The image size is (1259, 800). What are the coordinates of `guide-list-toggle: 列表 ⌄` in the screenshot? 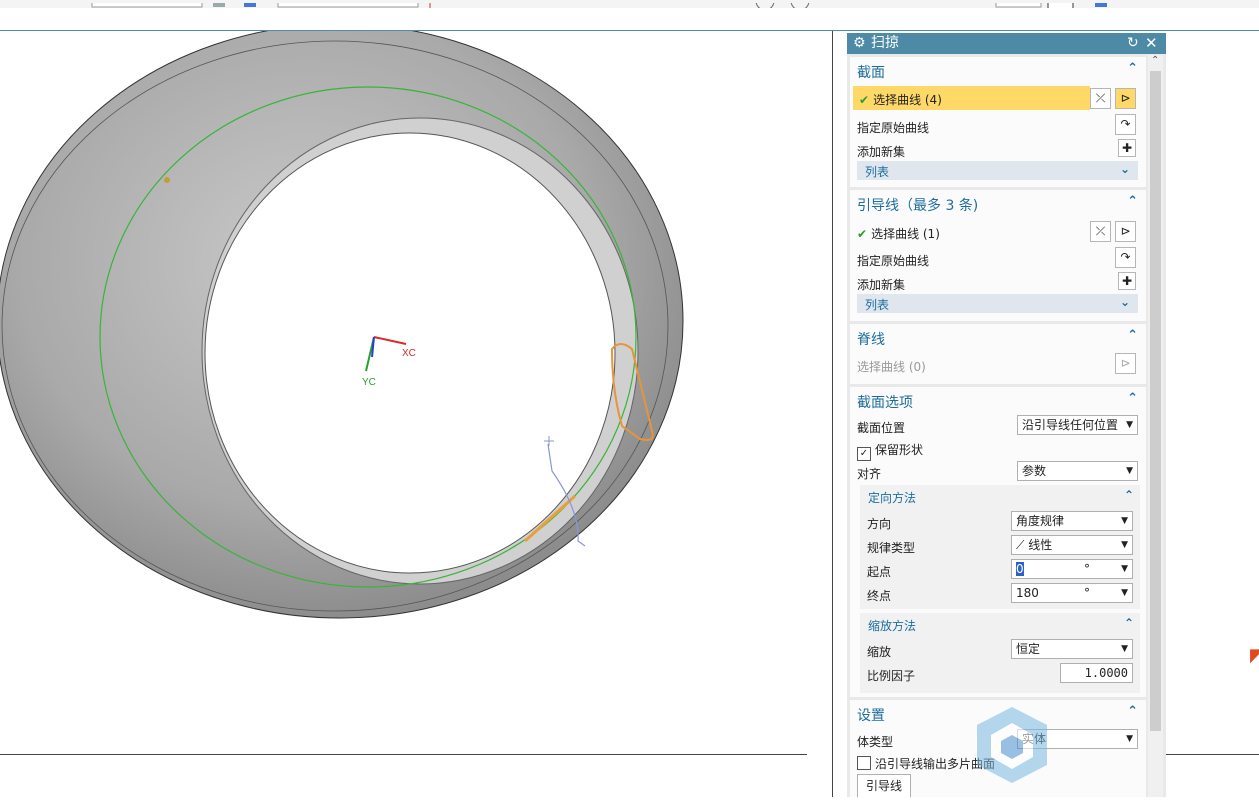 It's located at (997, 303).